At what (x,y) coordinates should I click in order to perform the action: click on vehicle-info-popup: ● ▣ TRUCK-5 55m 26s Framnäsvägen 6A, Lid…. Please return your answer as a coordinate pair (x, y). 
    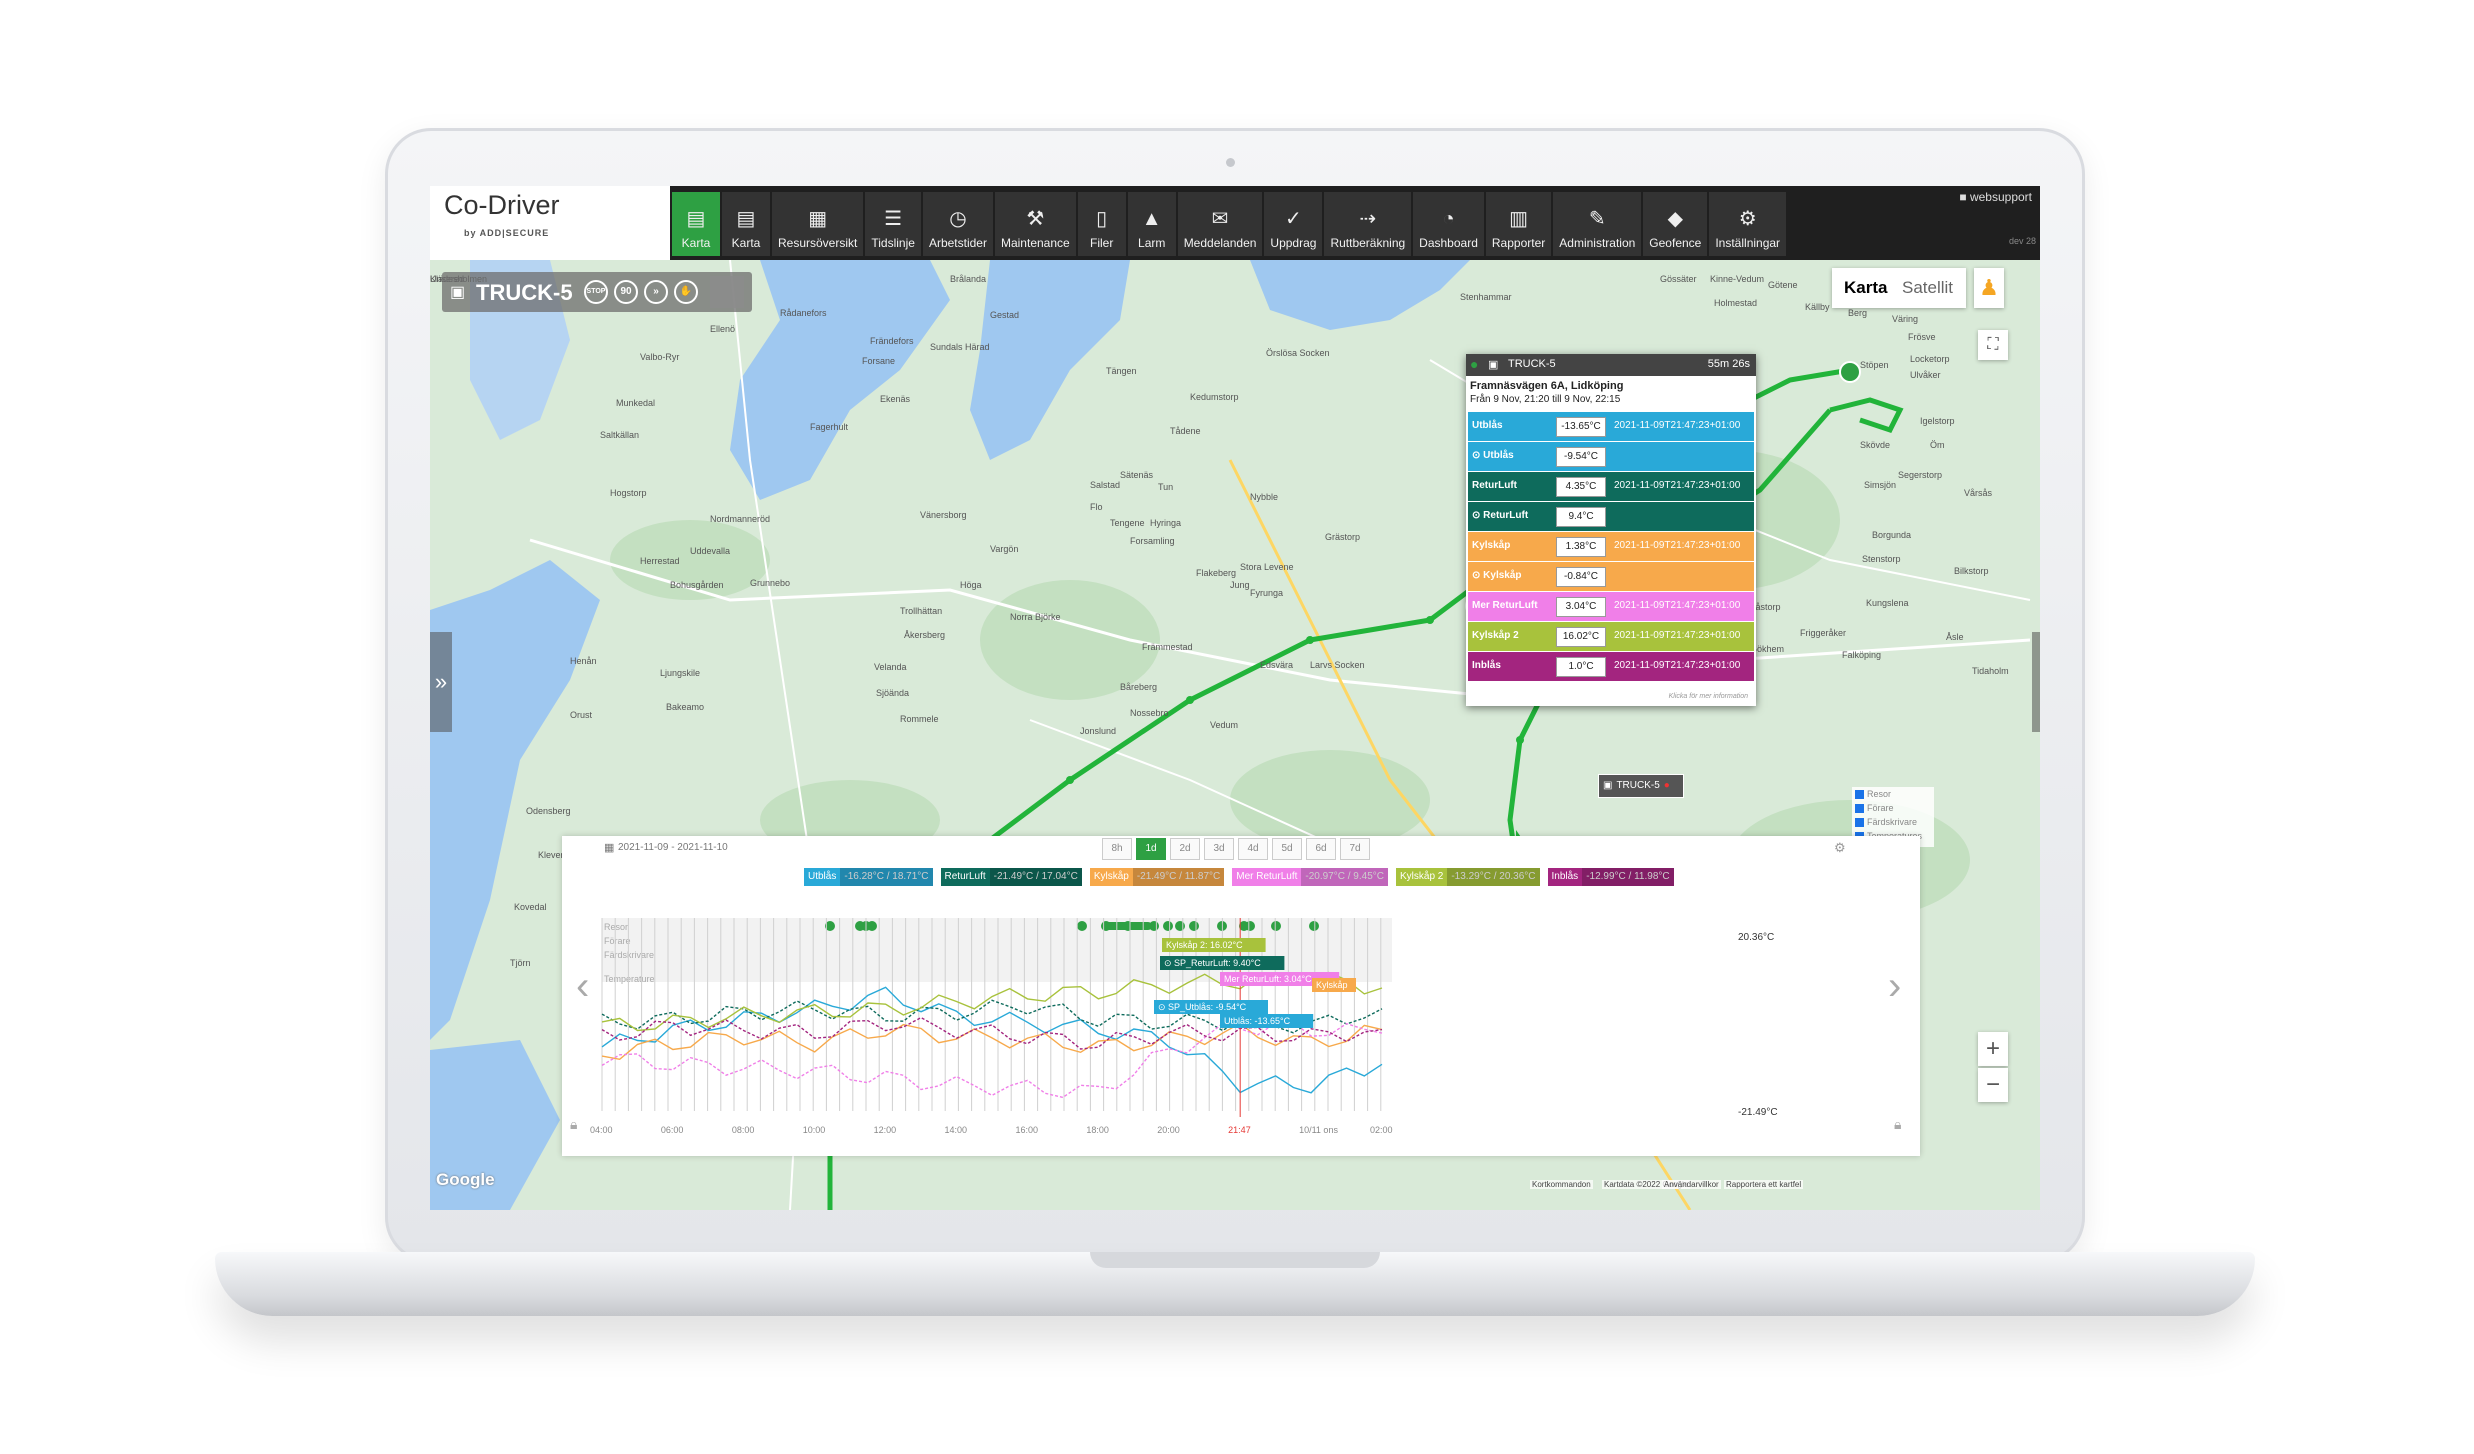
    Looking at the image, I should click on (1611, 530).